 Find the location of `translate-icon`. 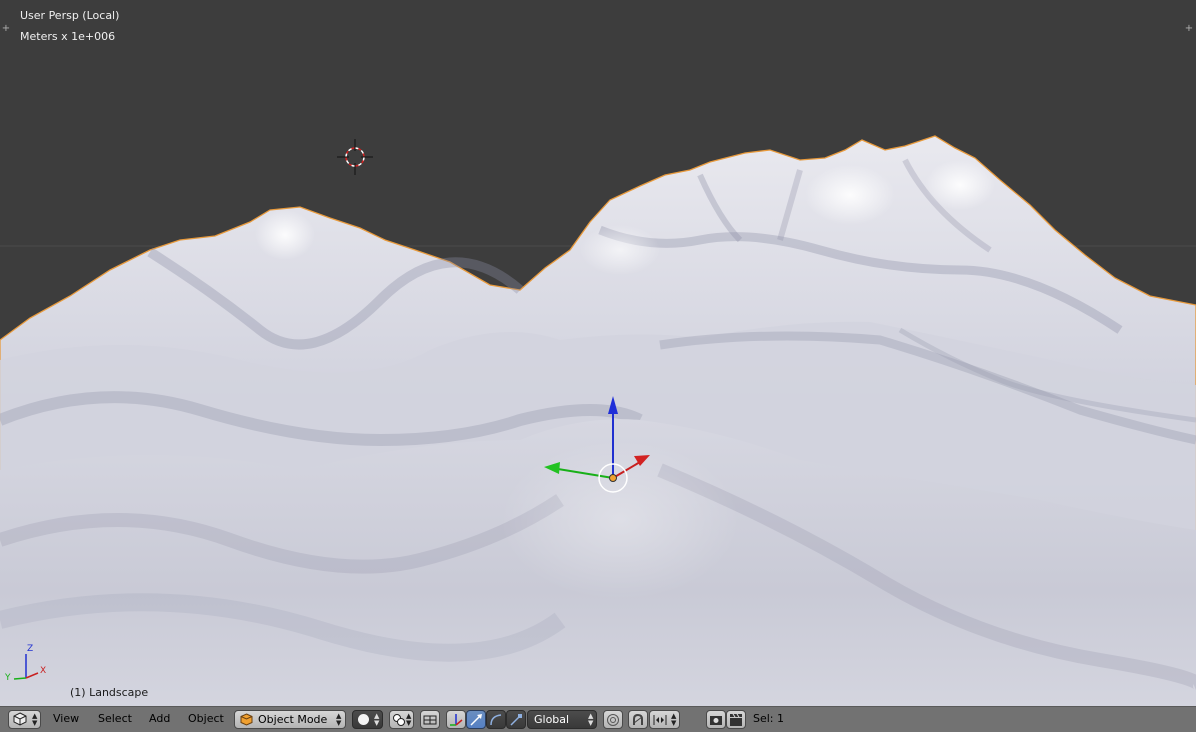

translate-icon is located at coordinates (476, 720).